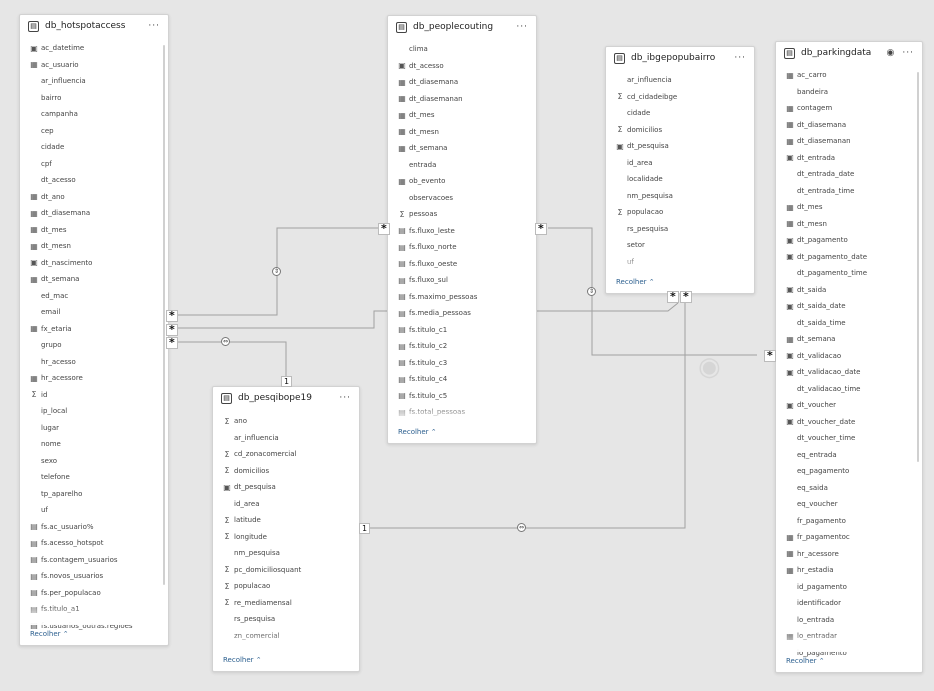  I want to click on field-row: fr_pagamento, so click(849, 521).